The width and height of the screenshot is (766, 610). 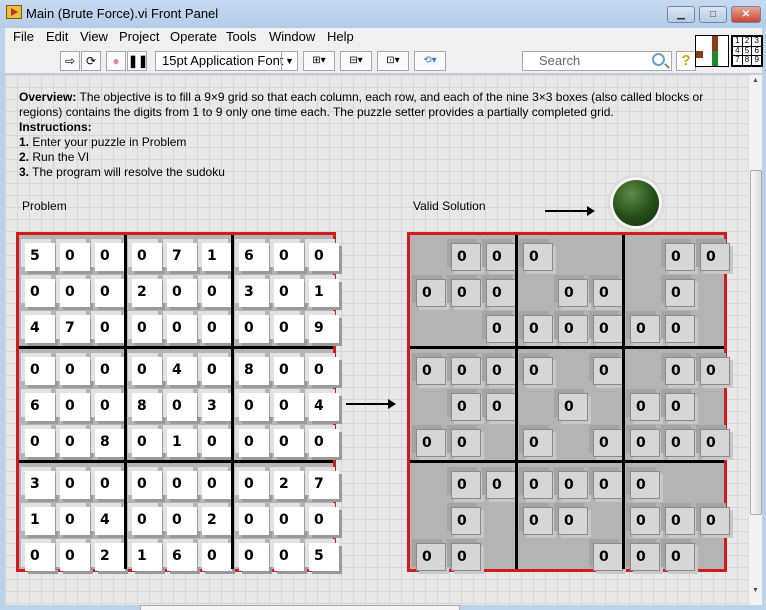 I want to click on scroll-down-icon: ▼, so click(x=755, y=590).